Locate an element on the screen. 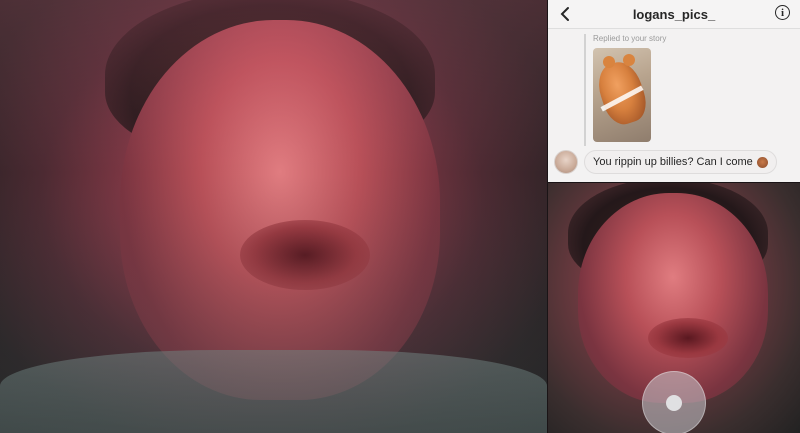 This screenshot has height=433, width=800. chevron-left-icon is located at coordinates (565, 14).